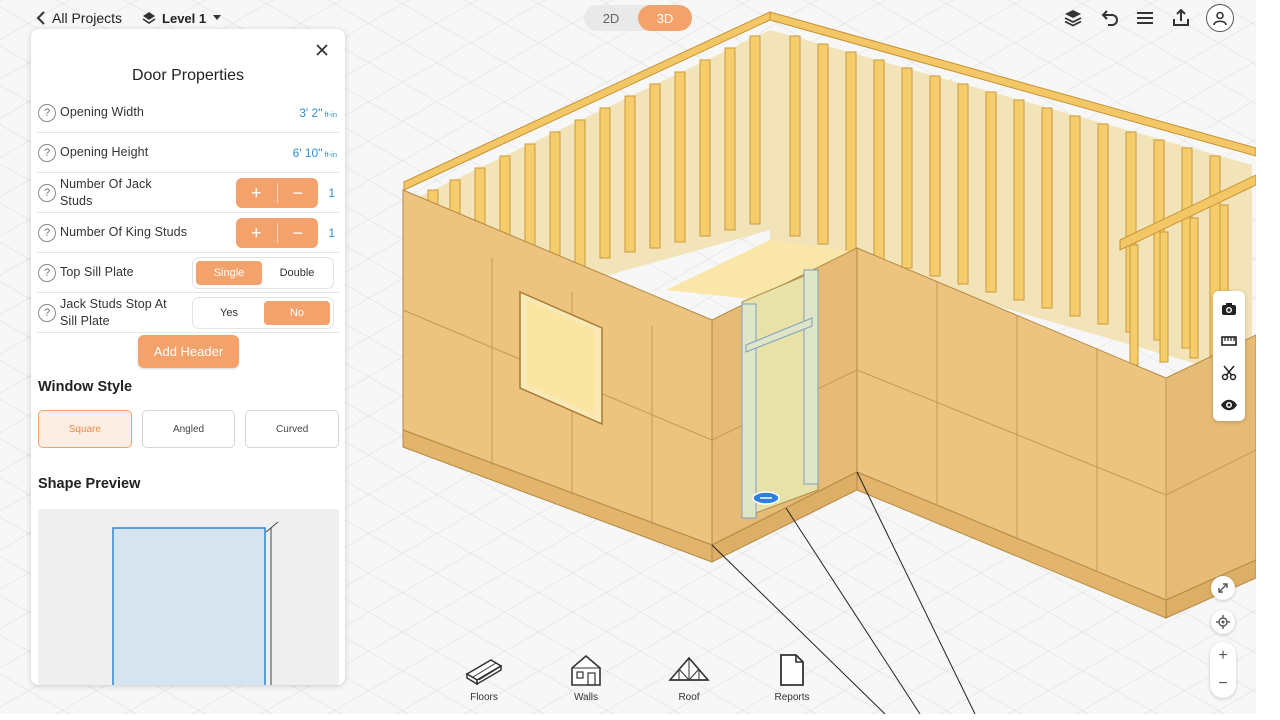 The width and height of the screenshot is (1280, 720). I want to click on target-icon, so click(1223, 622).